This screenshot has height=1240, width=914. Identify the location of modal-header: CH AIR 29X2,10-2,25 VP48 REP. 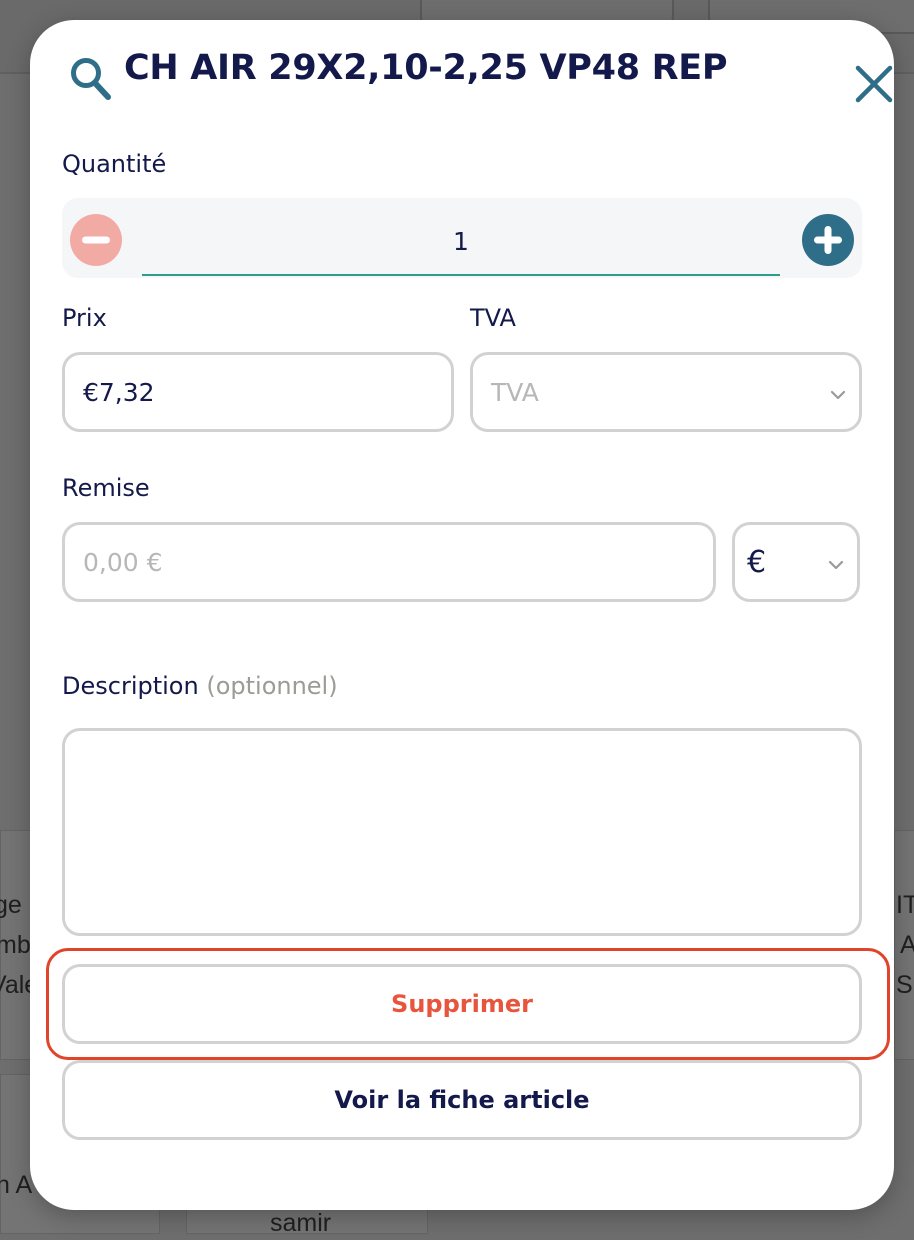
(480, 73).